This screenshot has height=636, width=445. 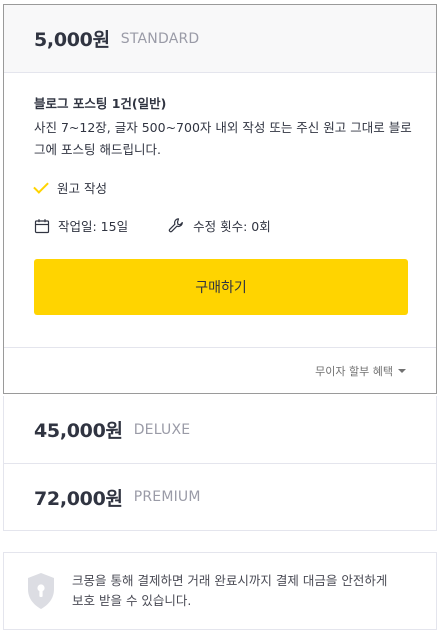 I want to click on wrench-icon, so click(x=175, y=225).